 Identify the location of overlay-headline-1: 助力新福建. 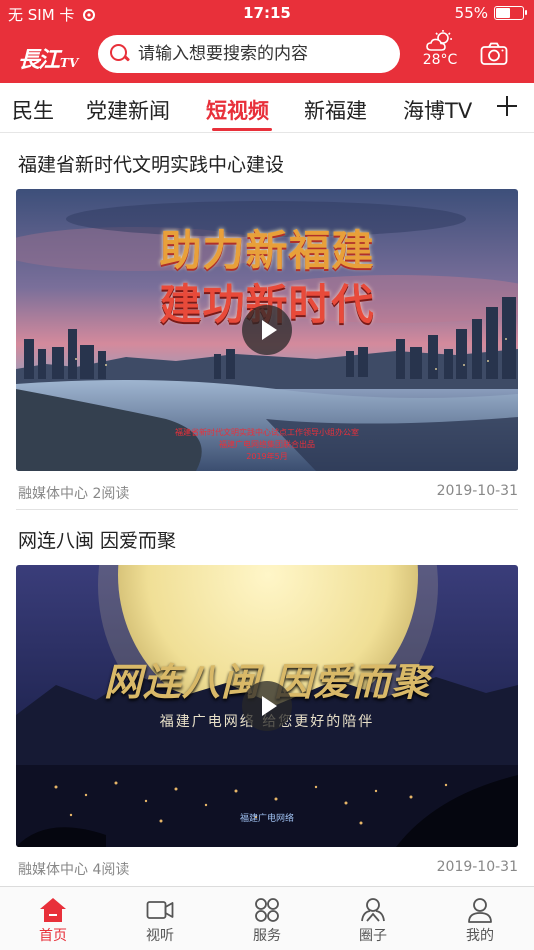
(267, 250).